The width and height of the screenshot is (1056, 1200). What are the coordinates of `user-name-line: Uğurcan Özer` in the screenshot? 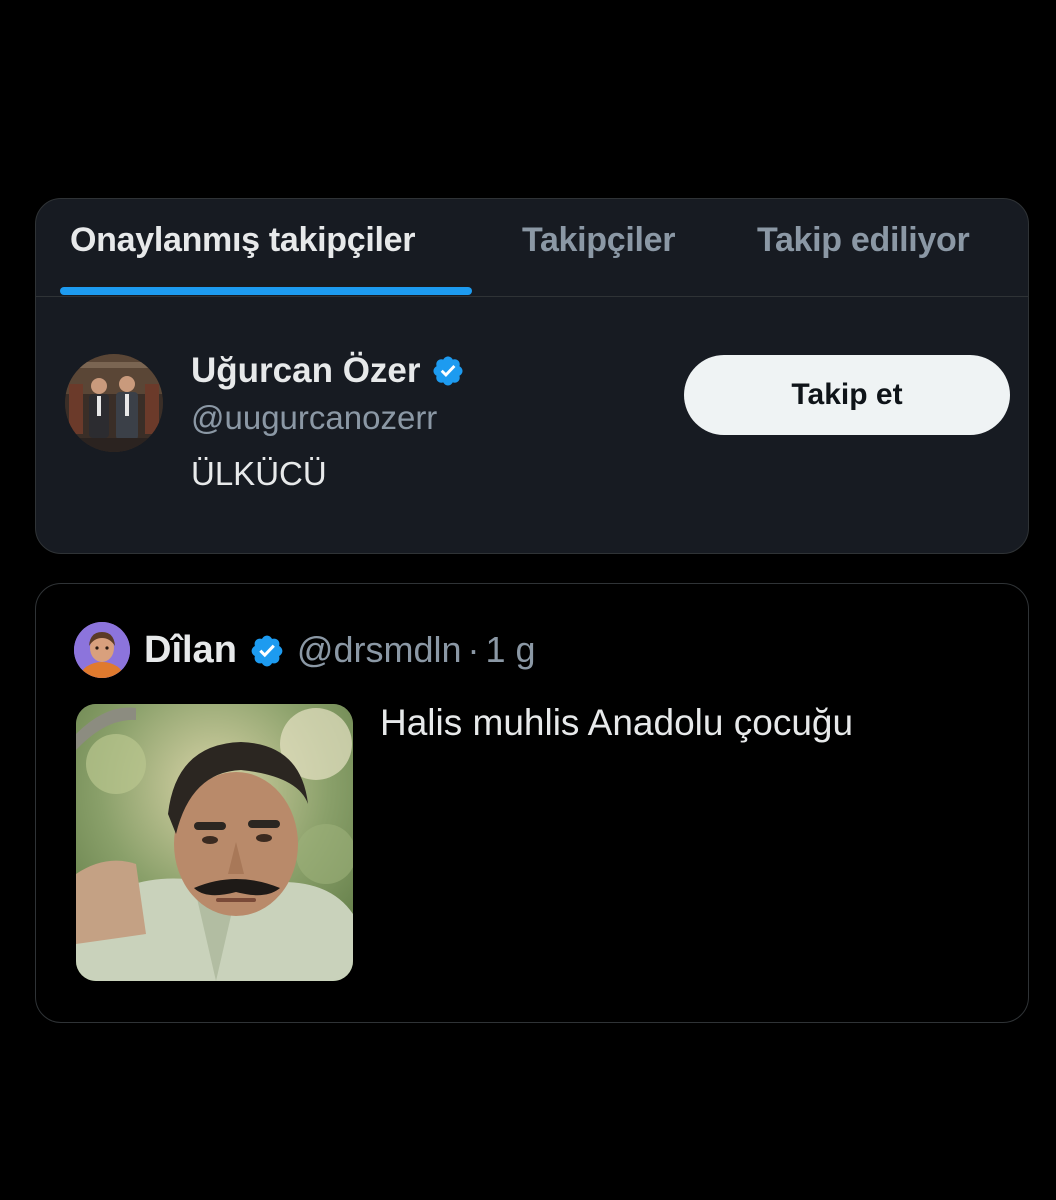 It's located at (328, 371).